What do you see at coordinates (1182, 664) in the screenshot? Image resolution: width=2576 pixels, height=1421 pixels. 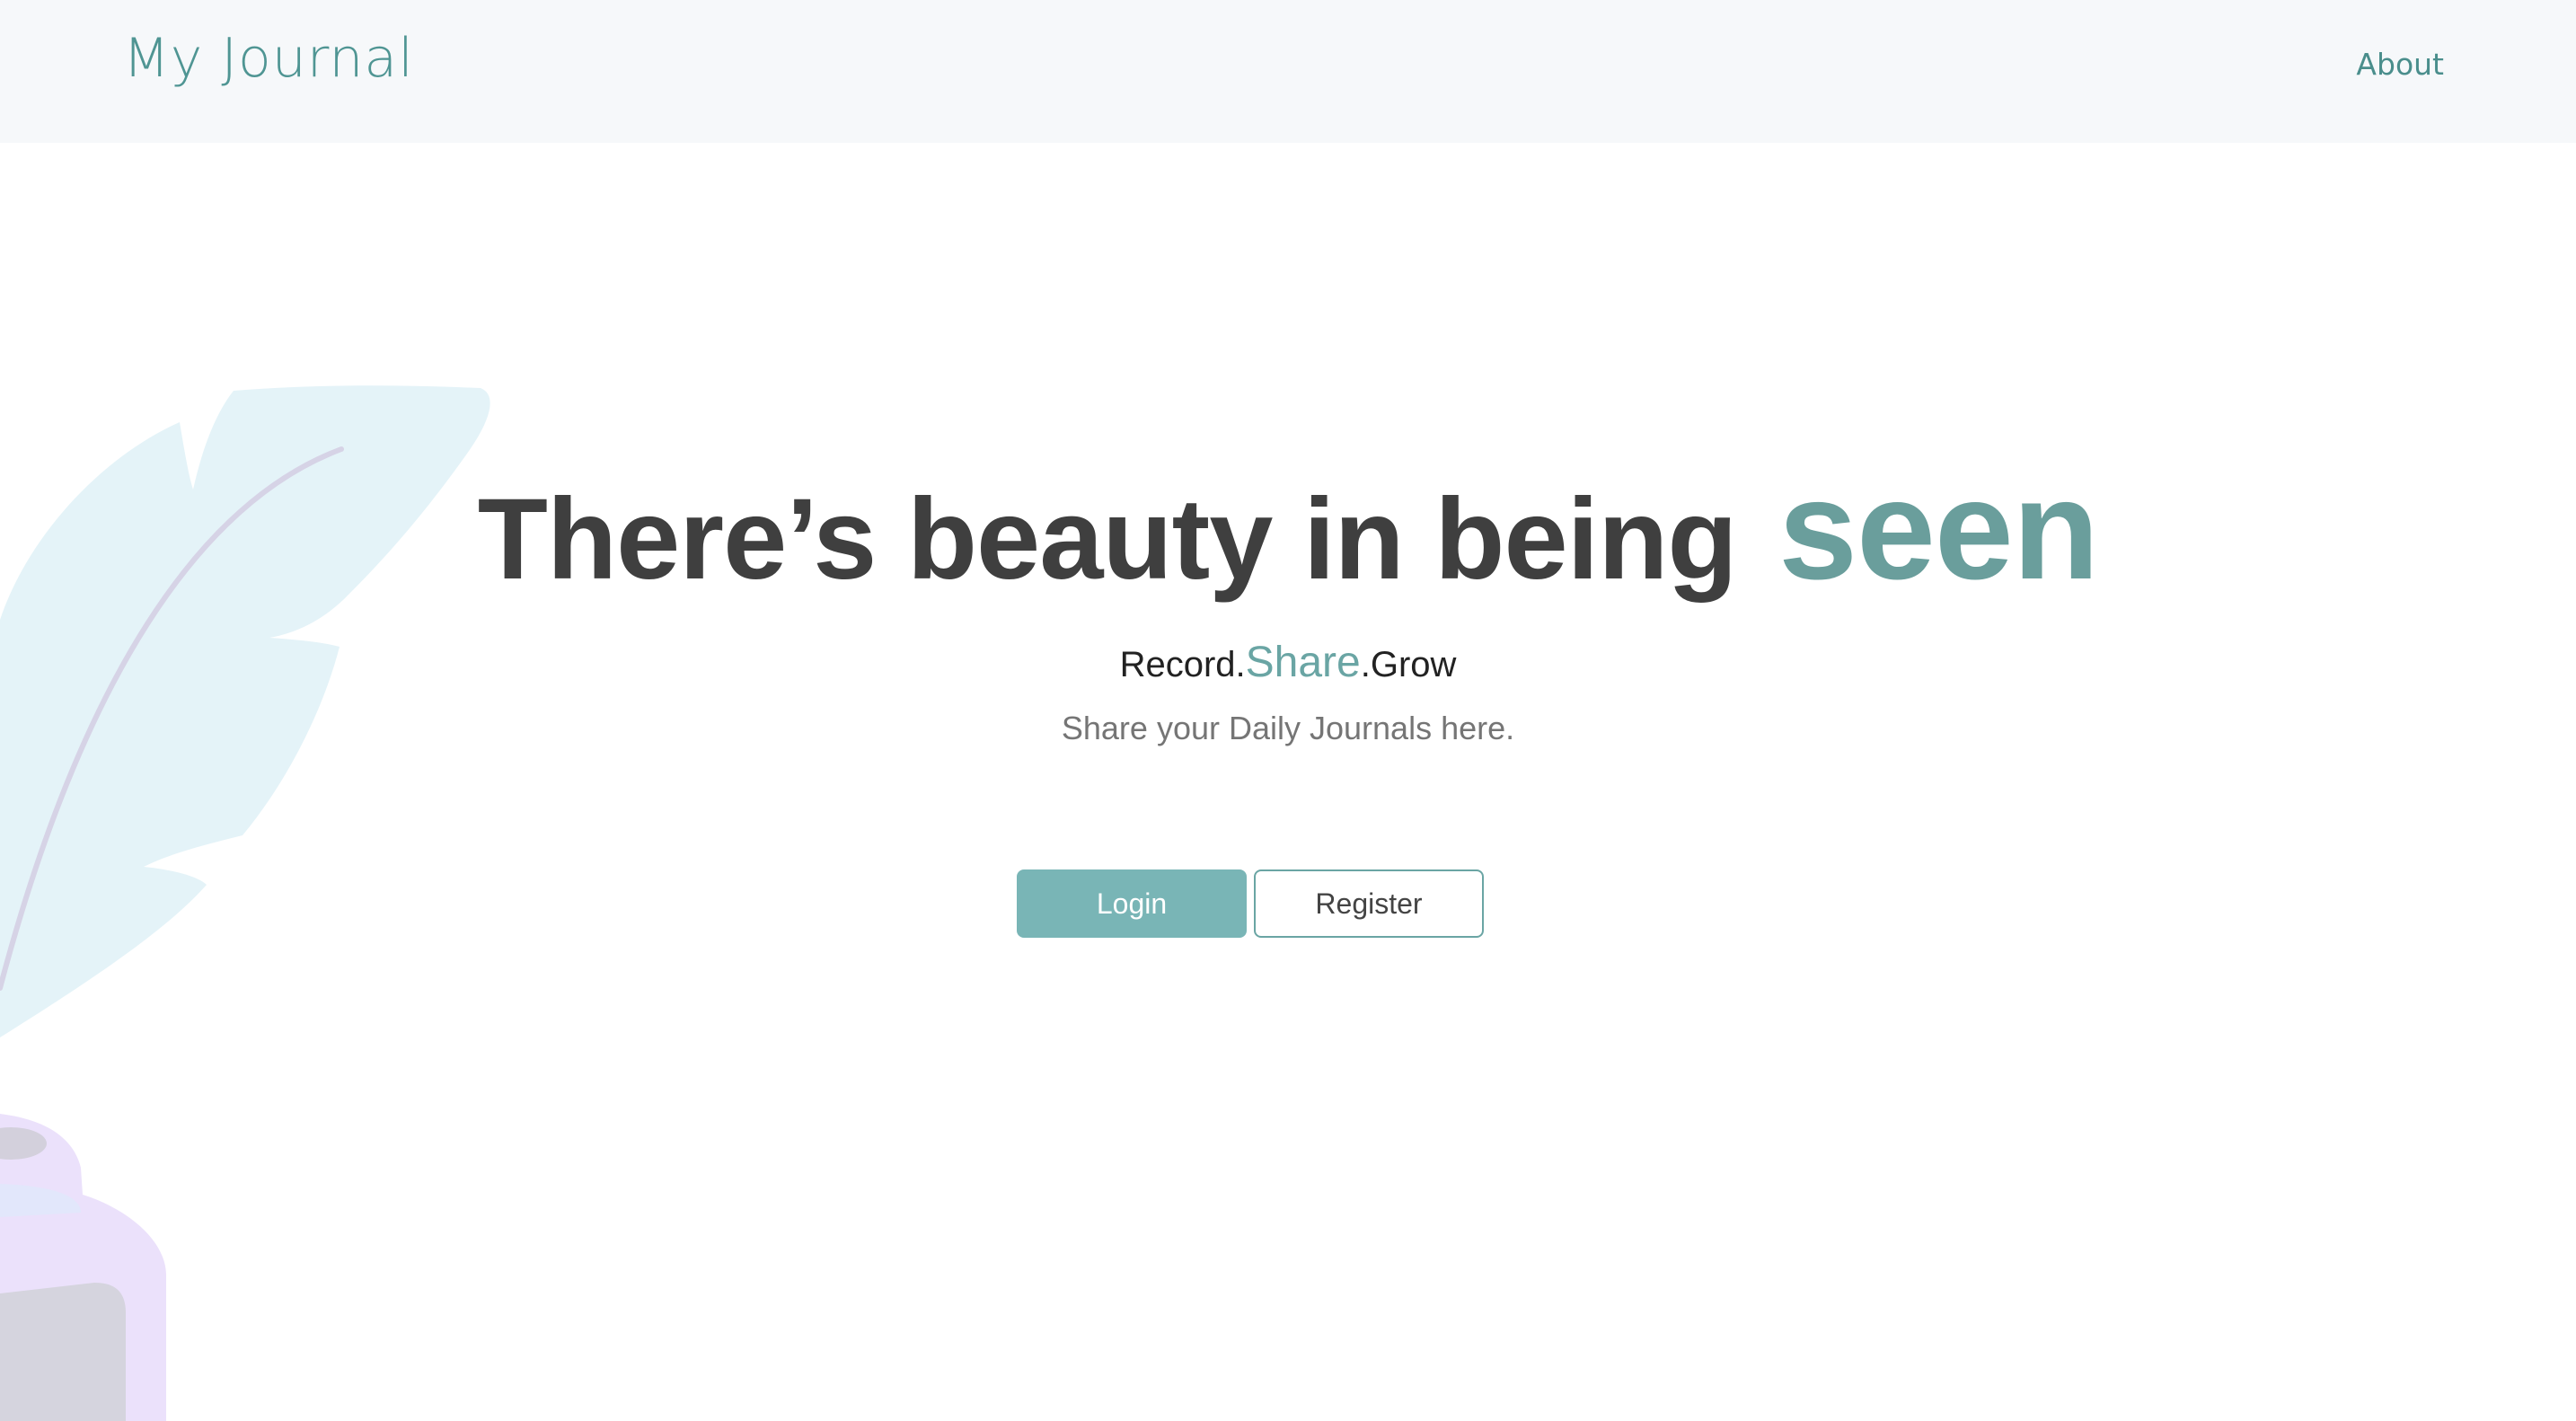 I see `tagline-record: Record.` at bounding box center [1182, 664].